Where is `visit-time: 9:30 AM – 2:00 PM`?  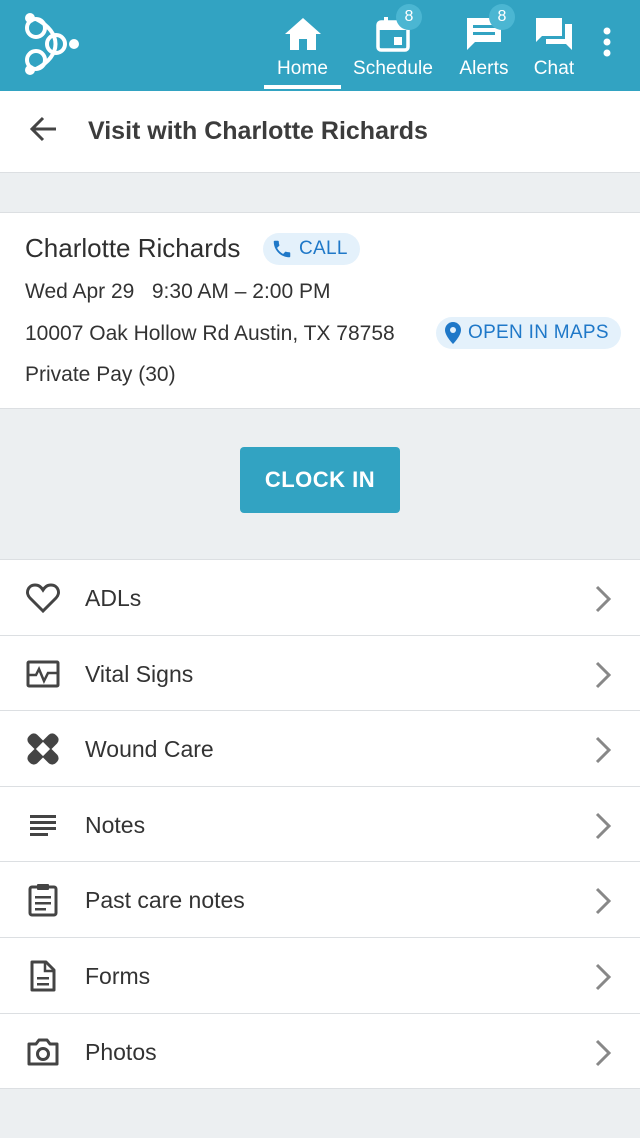
visit-time: 9:30 AM – 2:00 PM is located at coordinates (241, 291).